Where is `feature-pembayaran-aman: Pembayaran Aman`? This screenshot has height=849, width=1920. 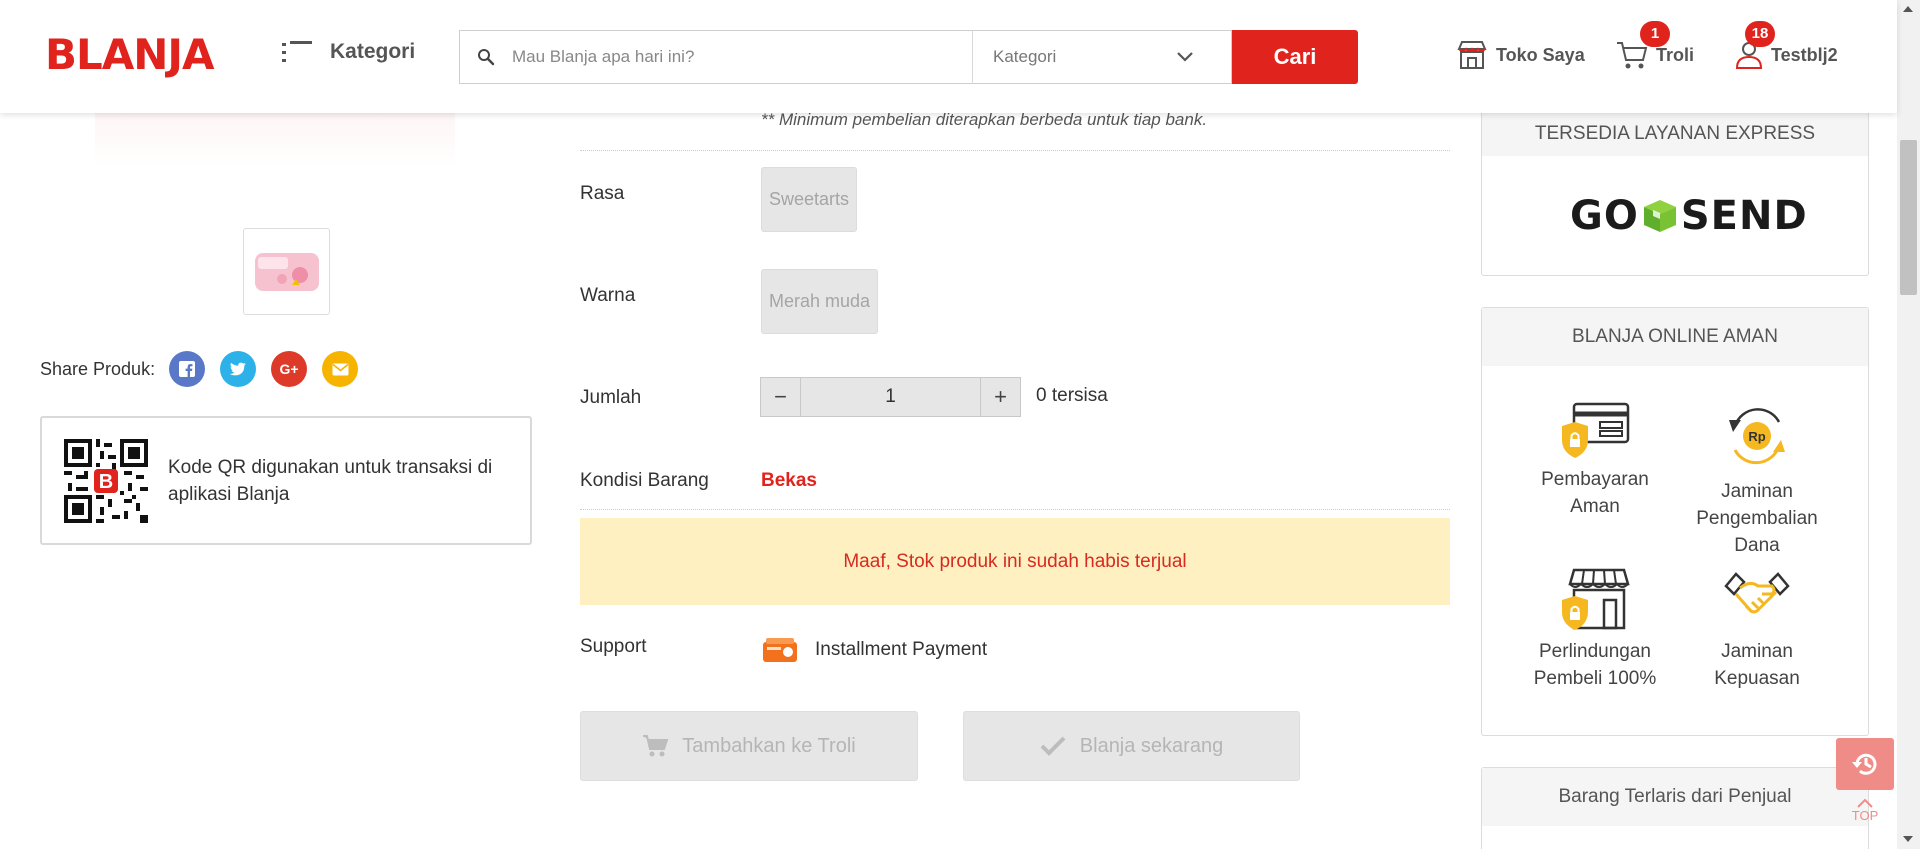
feature-pembayaran-aman: Pembayaran Aman is located at coordinates (1595, 460).